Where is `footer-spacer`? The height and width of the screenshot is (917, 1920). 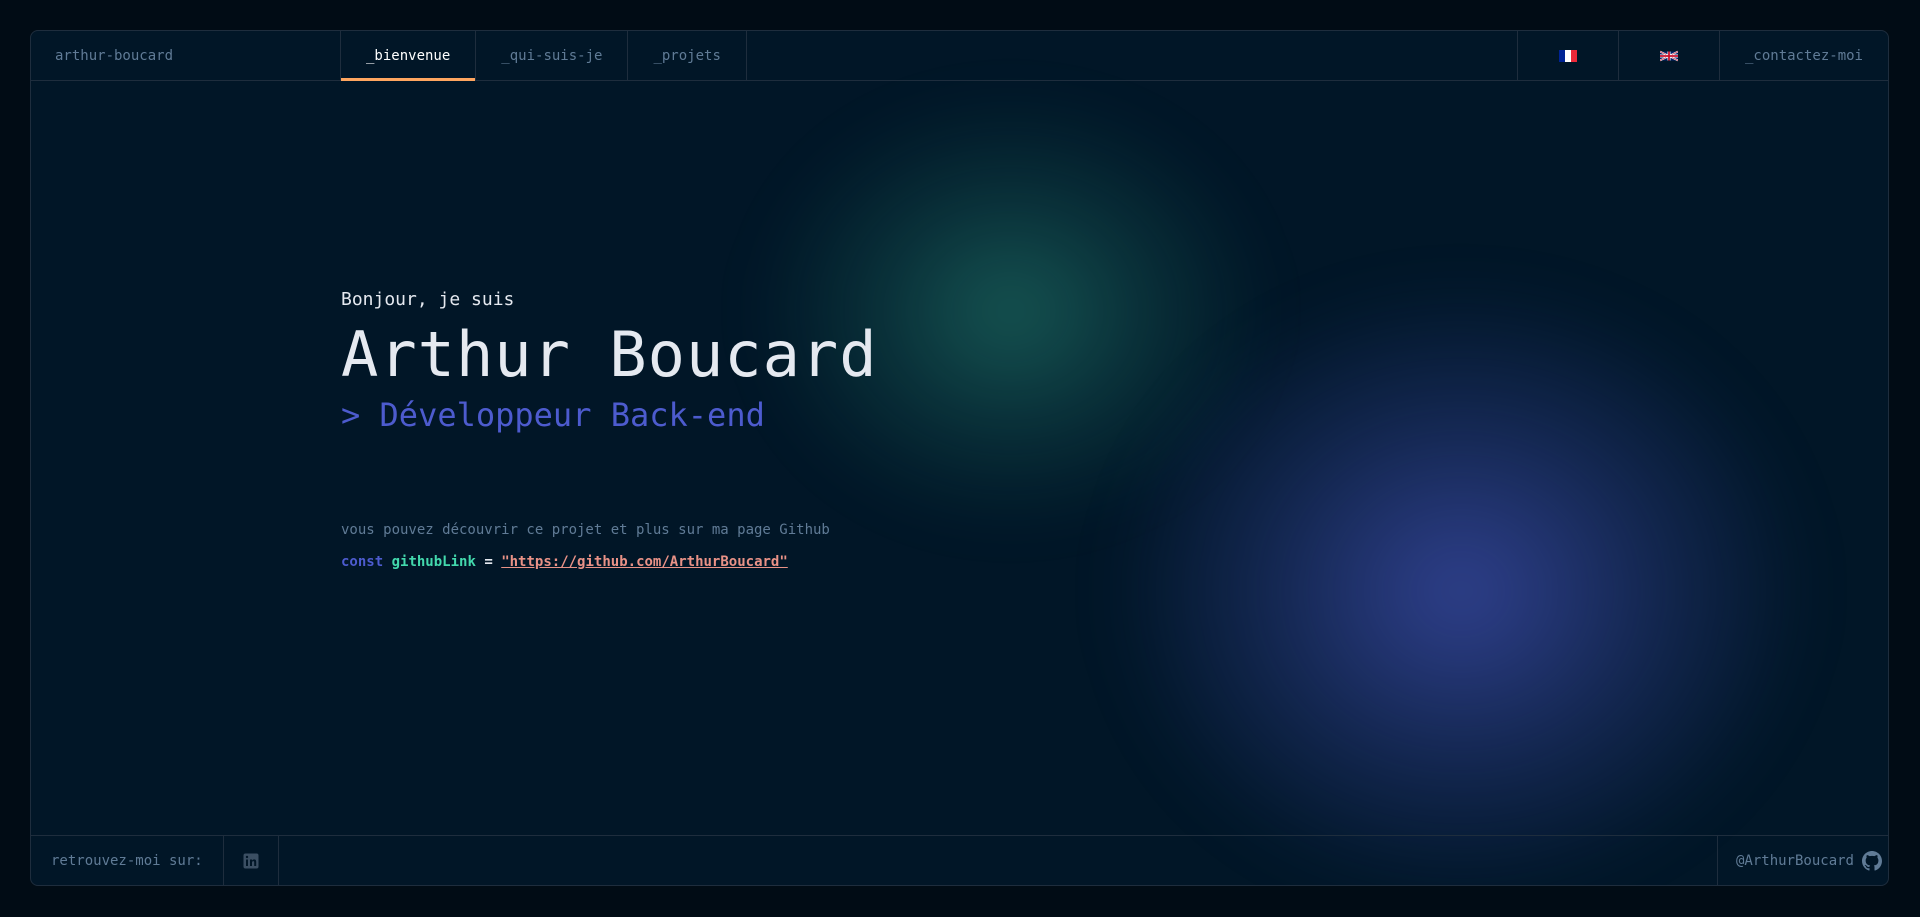 footer-spacer is located at coordinates (998, 860).